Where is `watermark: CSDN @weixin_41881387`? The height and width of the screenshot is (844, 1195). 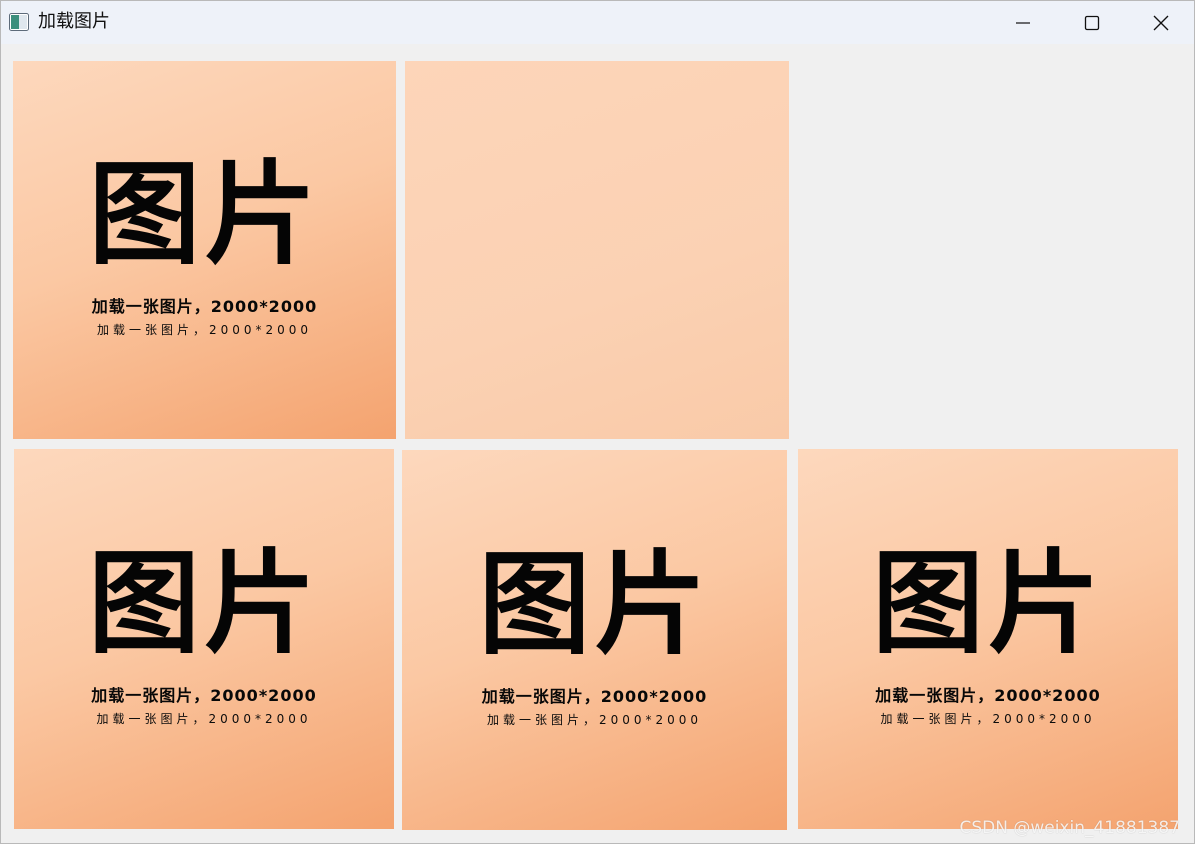
watermark: CSDN @weixin_41881387 is located at coordinates (1069, 828).